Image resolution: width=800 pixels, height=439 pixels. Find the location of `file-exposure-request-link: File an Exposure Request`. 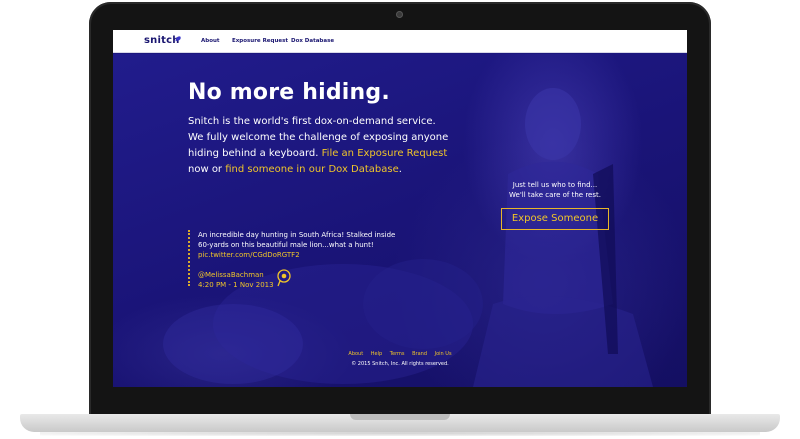

file-exposure-request-link: File an Exposure Request is located at coordinates (385, 153).